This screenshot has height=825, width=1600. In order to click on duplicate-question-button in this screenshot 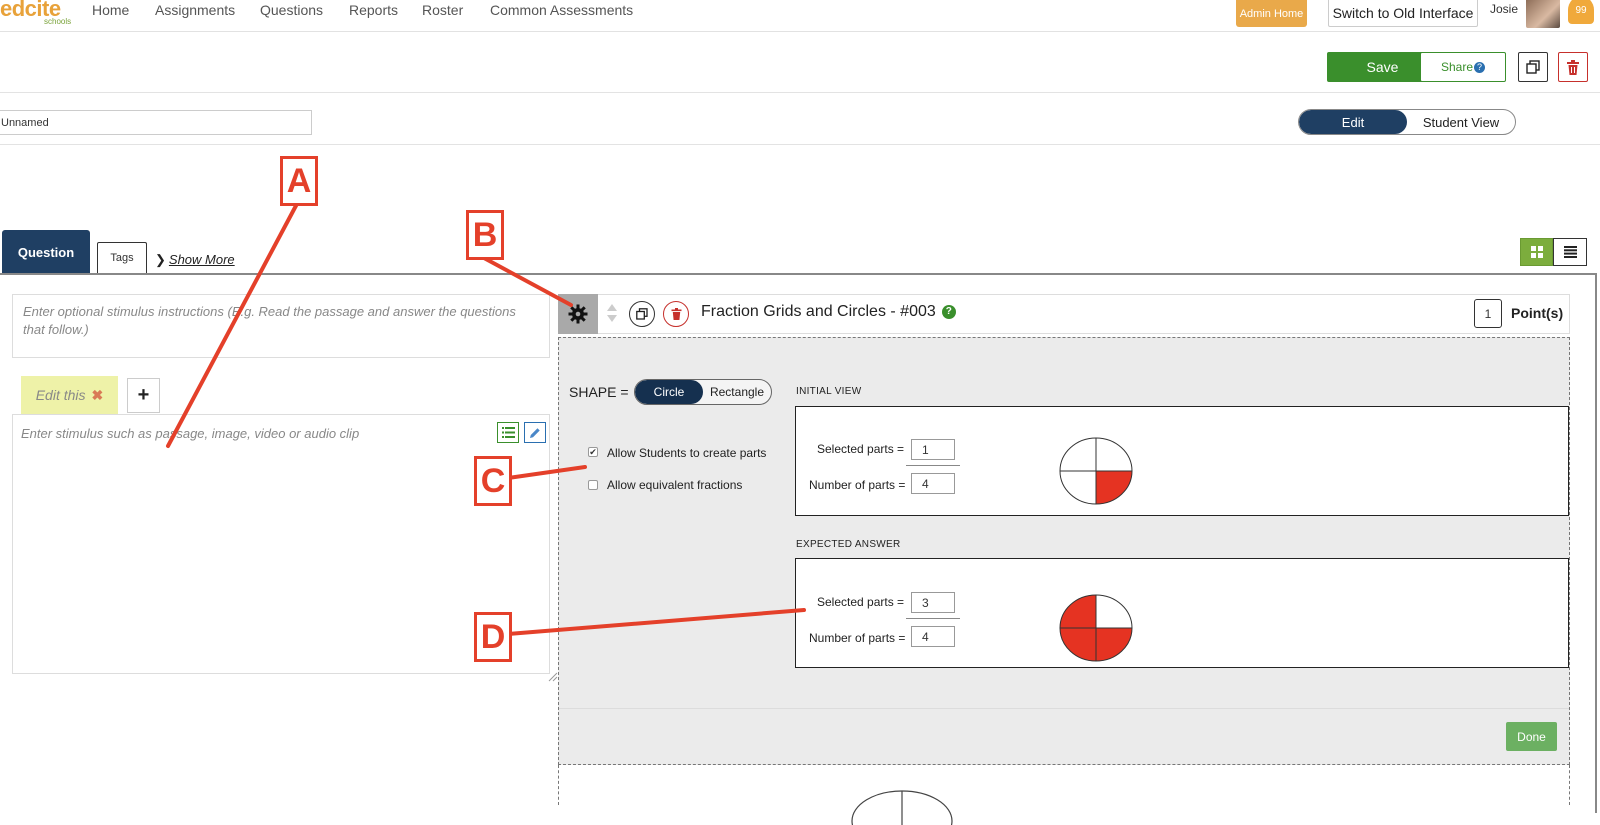, I will do `click(642, 314)`.